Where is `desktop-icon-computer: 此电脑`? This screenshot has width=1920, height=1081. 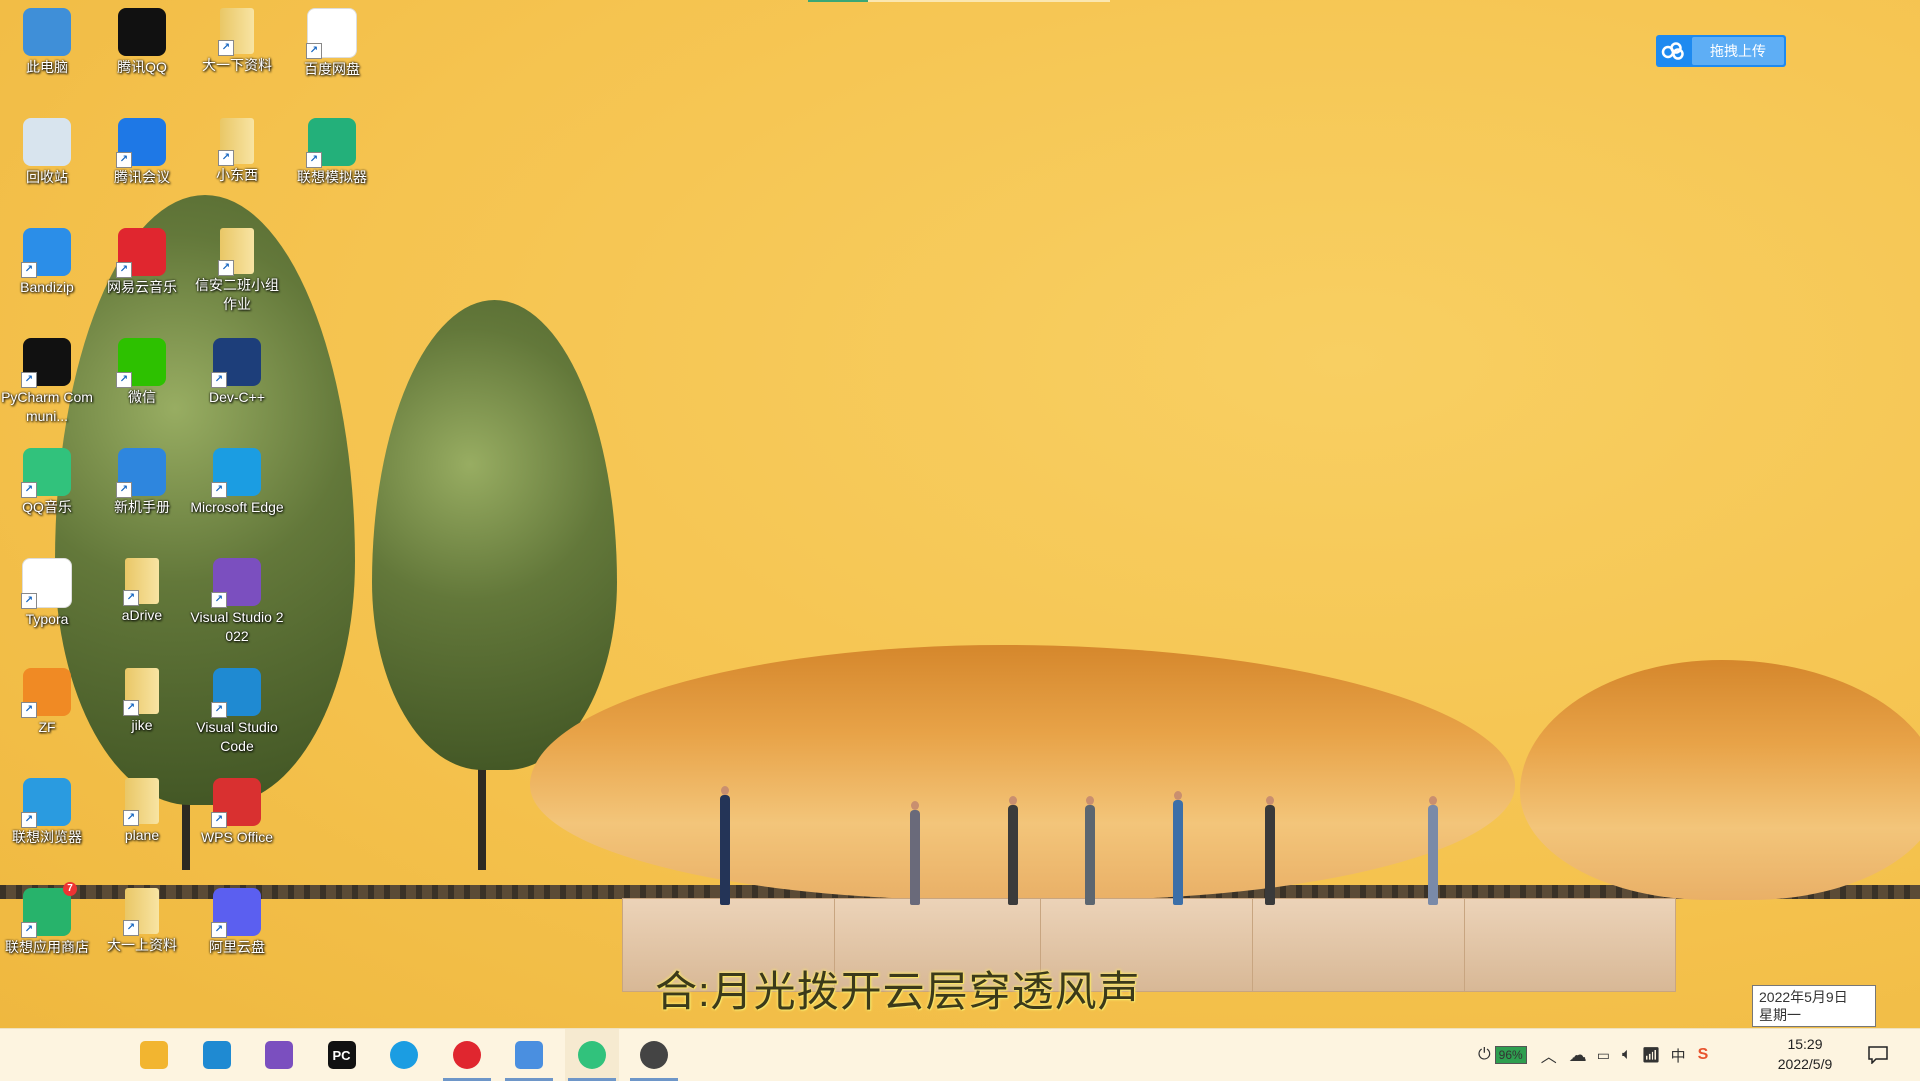 desktop-icon-computer: 此电脑 is located at coordinates (47, 40).